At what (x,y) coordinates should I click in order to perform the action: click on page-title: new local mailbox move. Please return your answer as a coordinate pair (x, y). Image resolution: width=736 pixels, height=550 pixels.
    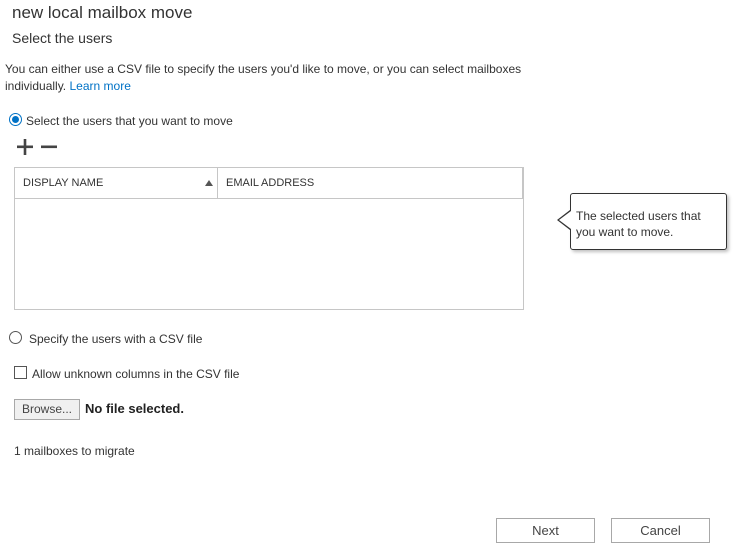
    Looking at the image, I should click on (102, 12).